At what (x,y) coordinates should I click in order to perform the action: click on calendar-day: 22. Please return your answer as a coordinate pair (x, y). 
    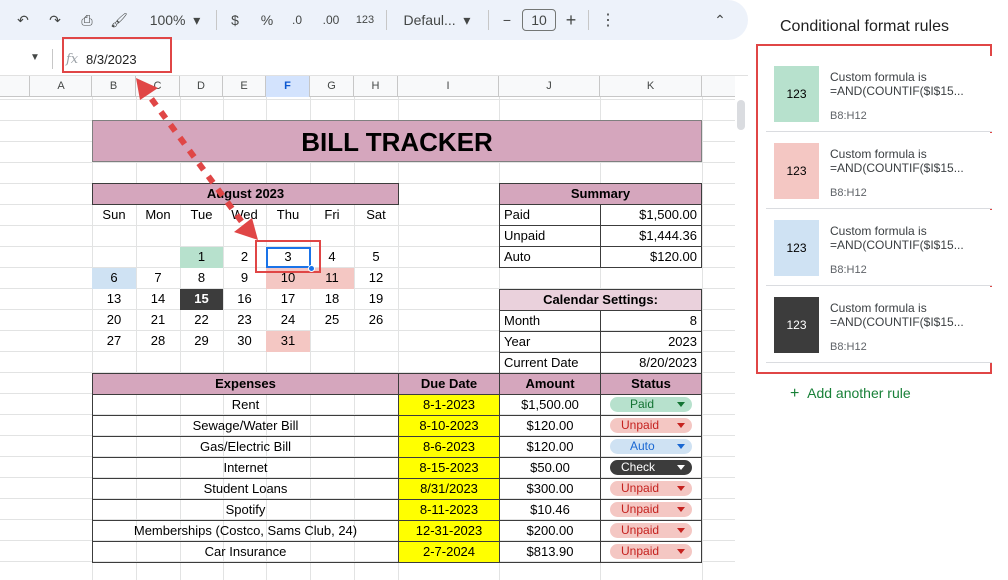
    Looking at the image, I should click on (201, 320).